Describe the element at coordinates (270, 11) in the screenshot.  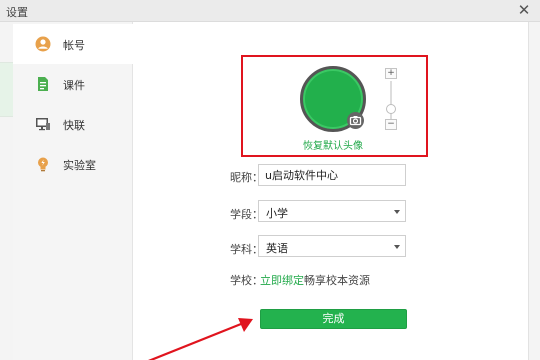
I see `title-bar: 设置 ✕` at that location.